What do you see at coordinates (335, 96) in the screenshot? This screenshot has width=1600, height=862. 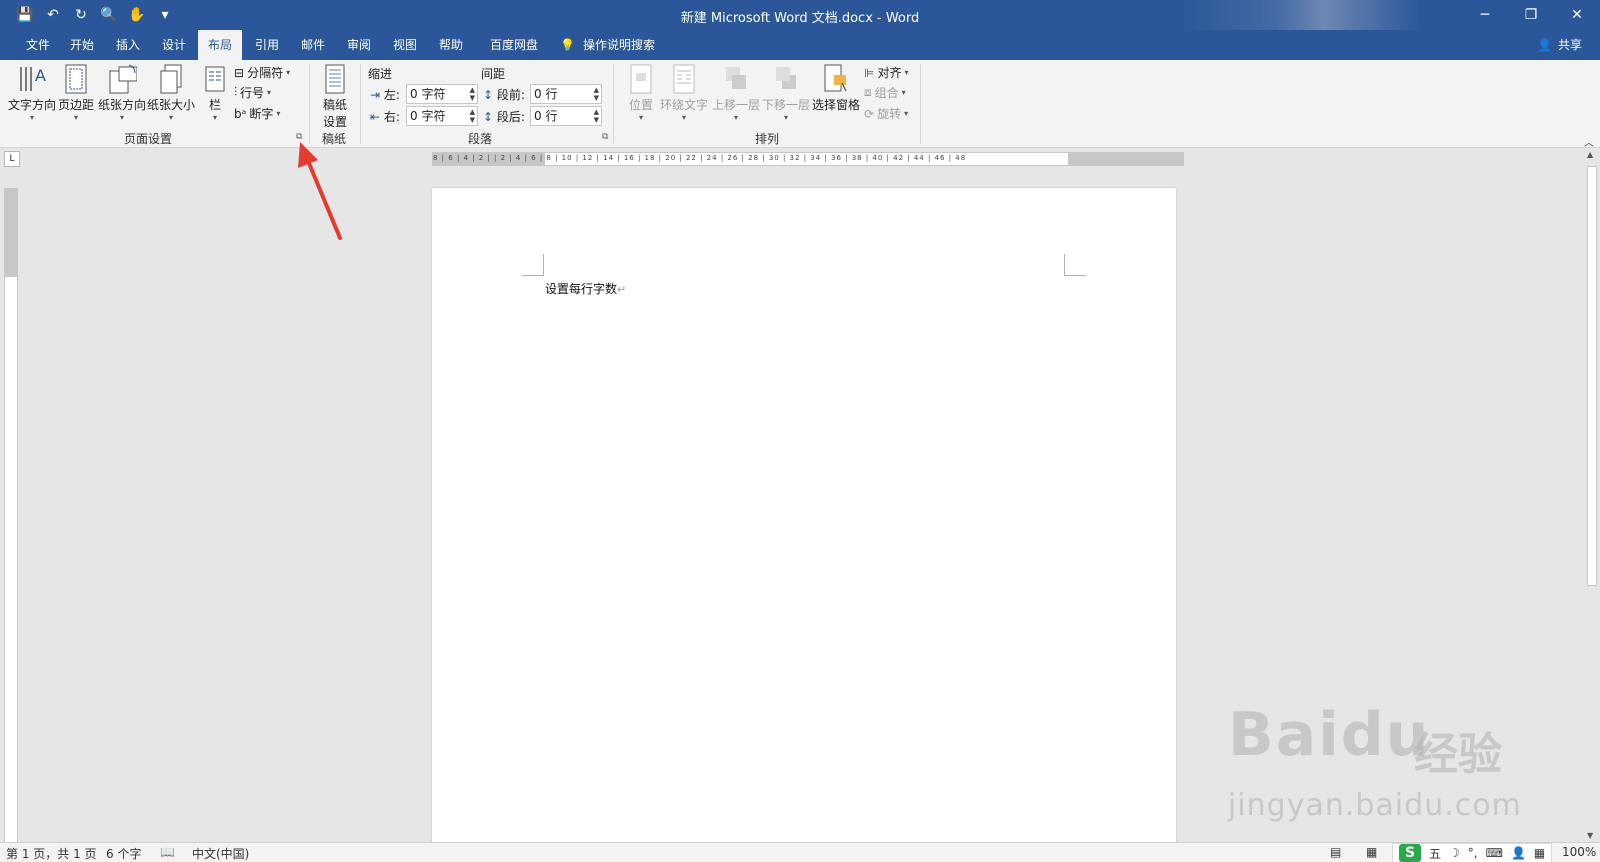 I see `draft-settings-button: 稿纸 设置` at bounding box center [335, 96].